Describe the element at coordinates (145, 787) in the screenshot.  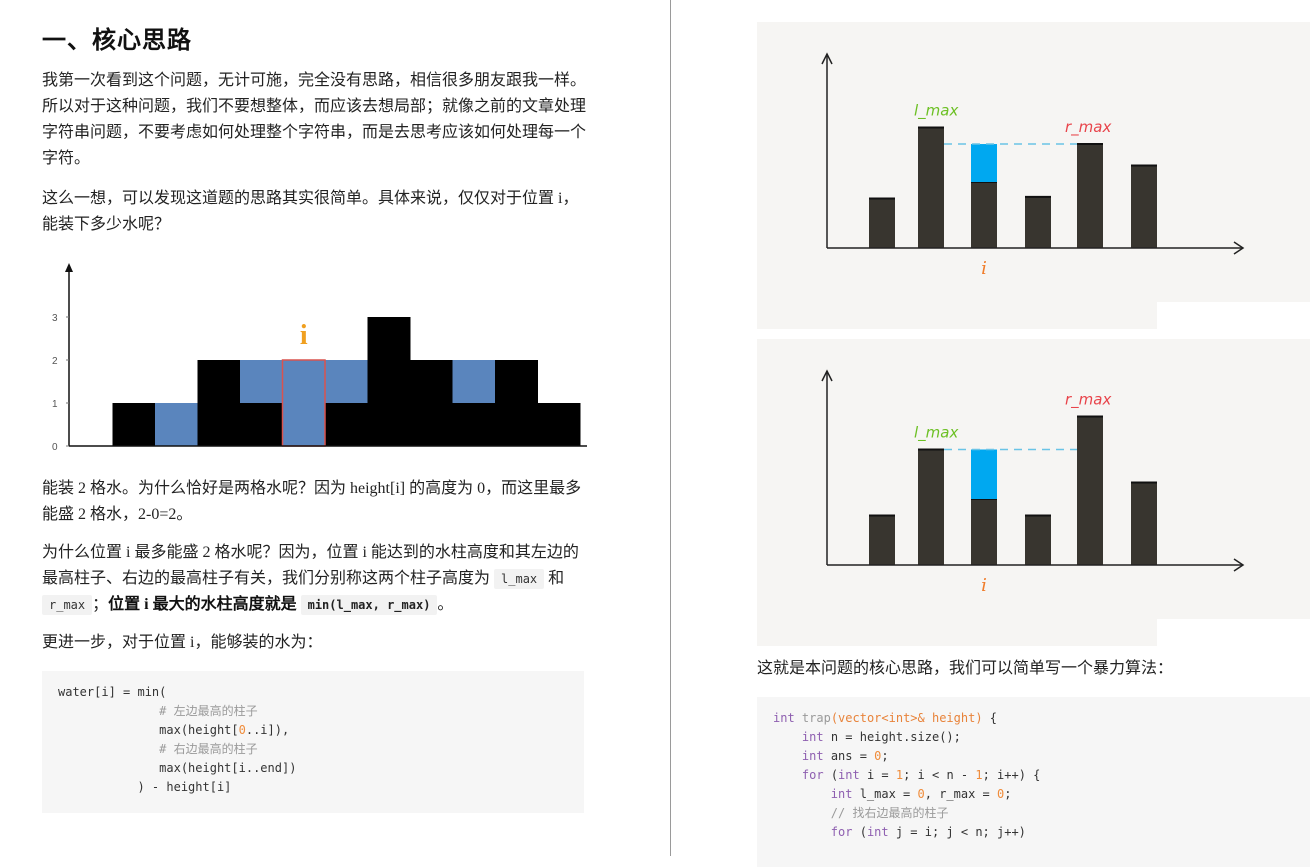
I see `code-line: ) - height[i]` at that location.